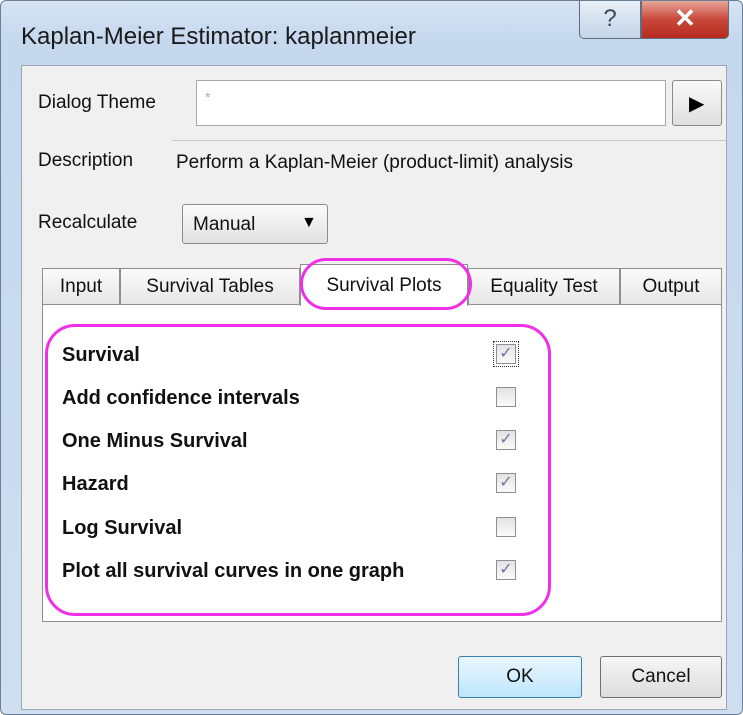 This screenshot has width=743, height=715. I want to click on recalculate-select: Manual ▼, so click(255, 224).